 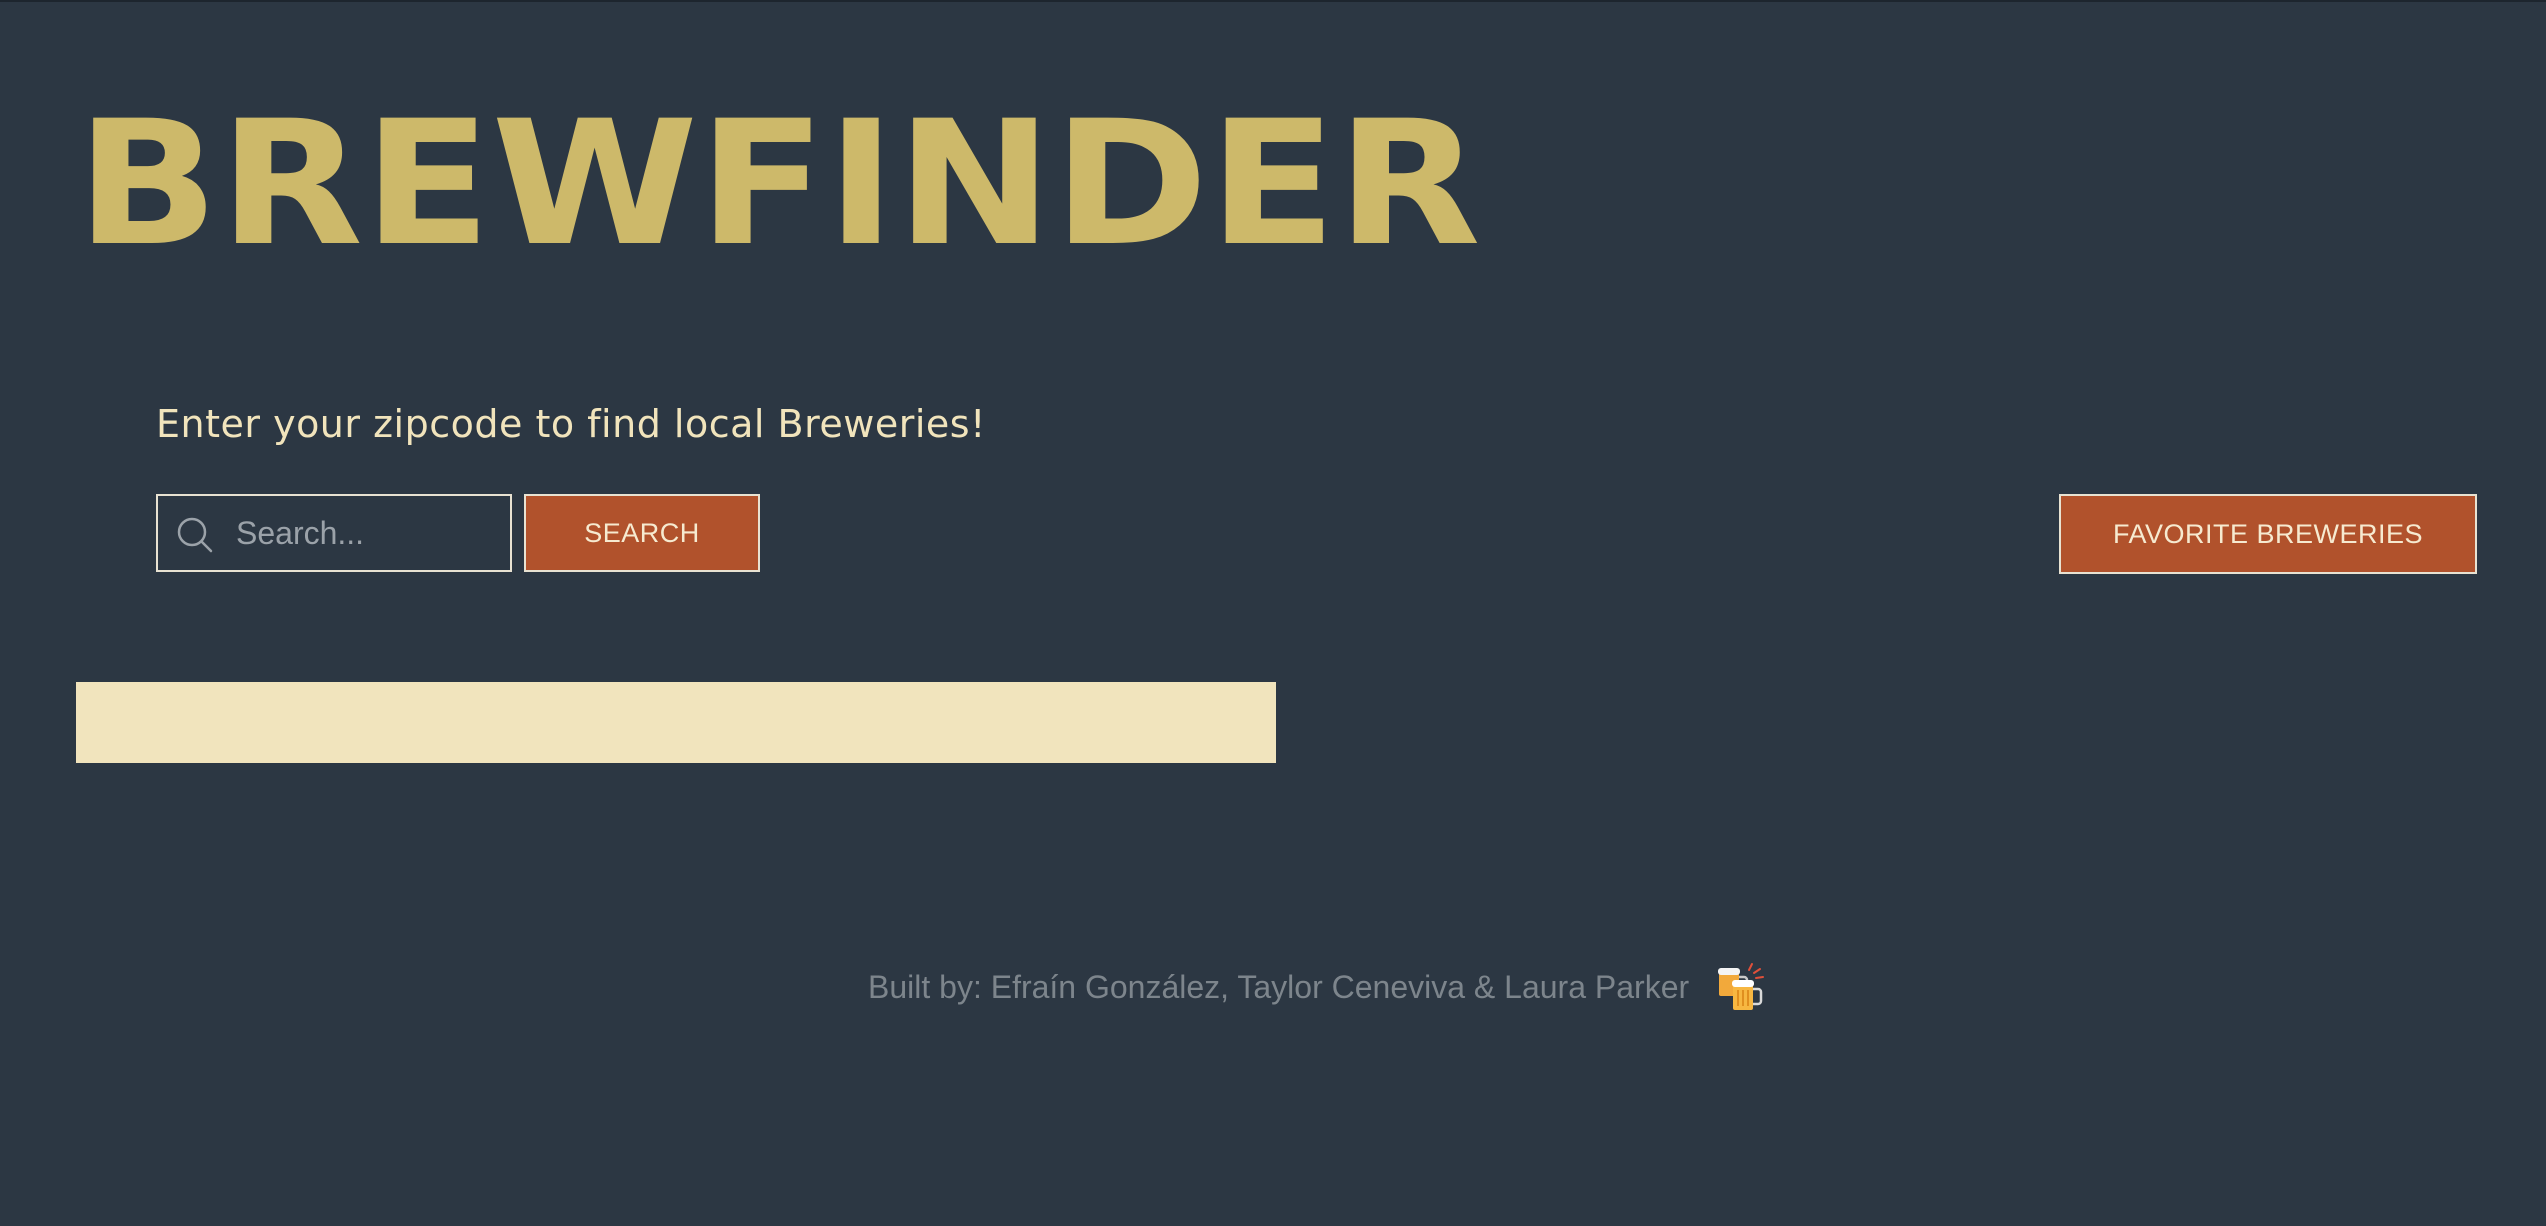 I want to click on search-button: SEARCH, so click(x=642, y=533).